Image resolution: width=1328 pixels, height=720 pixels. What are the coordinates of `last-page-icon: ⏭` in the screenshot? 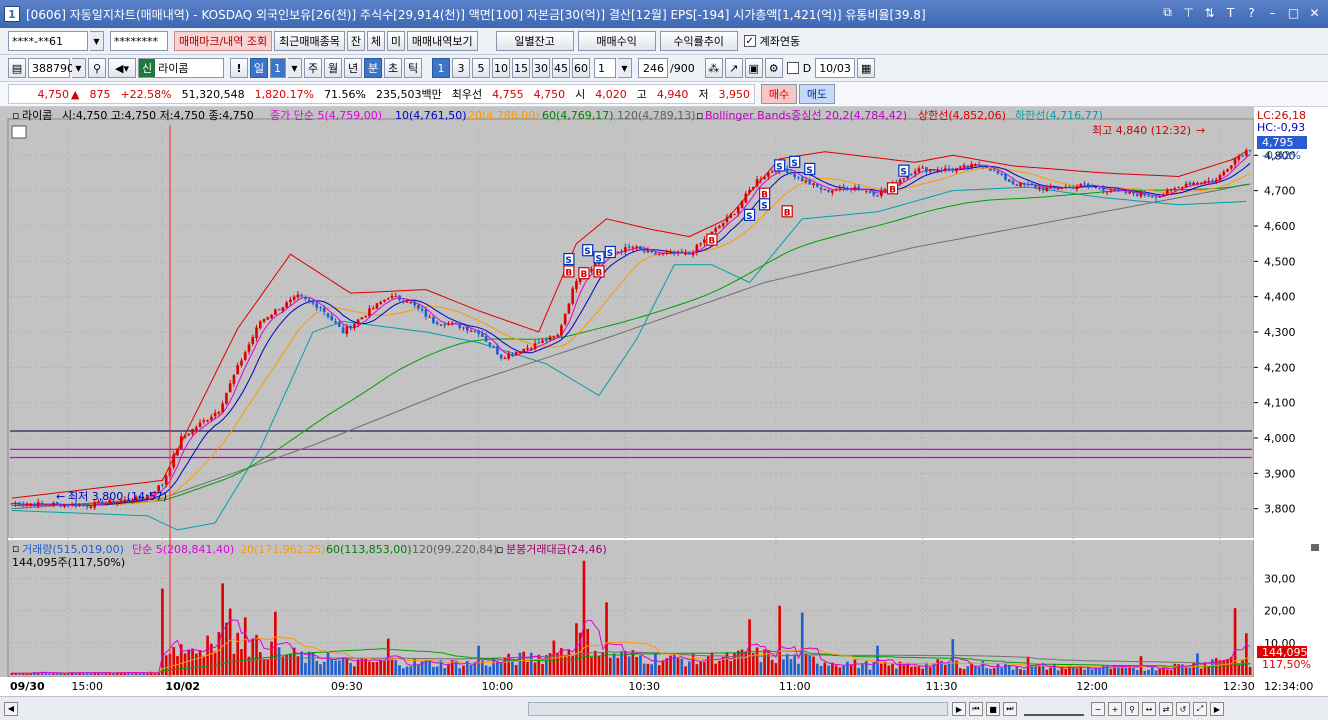 It's located at (1010, 709).